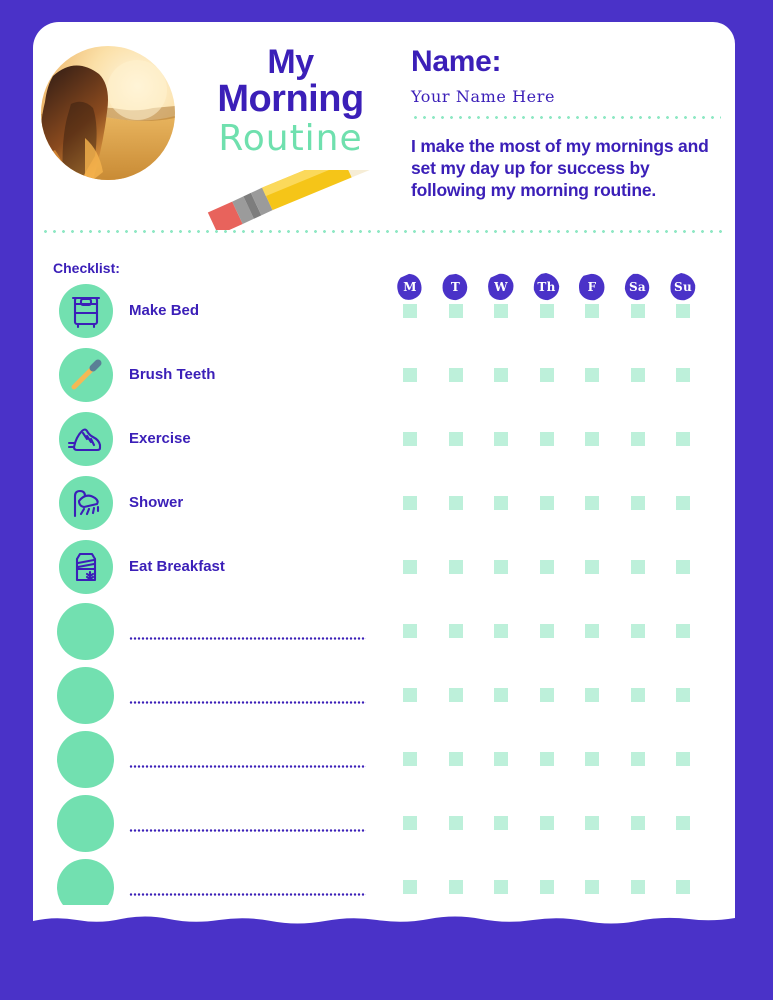 This screenshot has width=773, height=1000. What do you see at coordinates (384, 568) in the screenshot?
I see `checklist-row: Eat Breakfast` at bounding box center [384, 568].